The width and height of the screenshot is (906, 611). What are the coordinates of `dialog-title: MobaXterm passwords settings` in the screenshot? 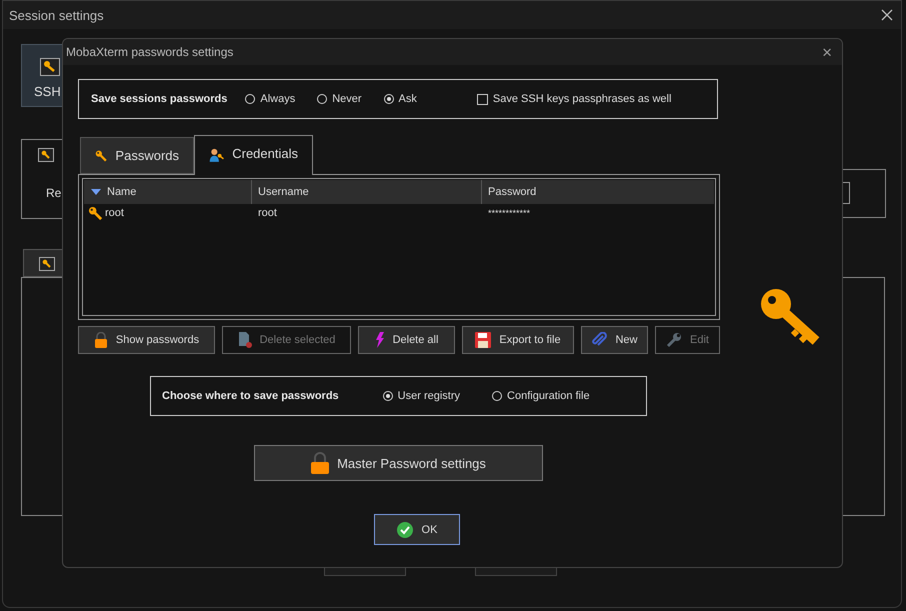 It's located at (150, 52).